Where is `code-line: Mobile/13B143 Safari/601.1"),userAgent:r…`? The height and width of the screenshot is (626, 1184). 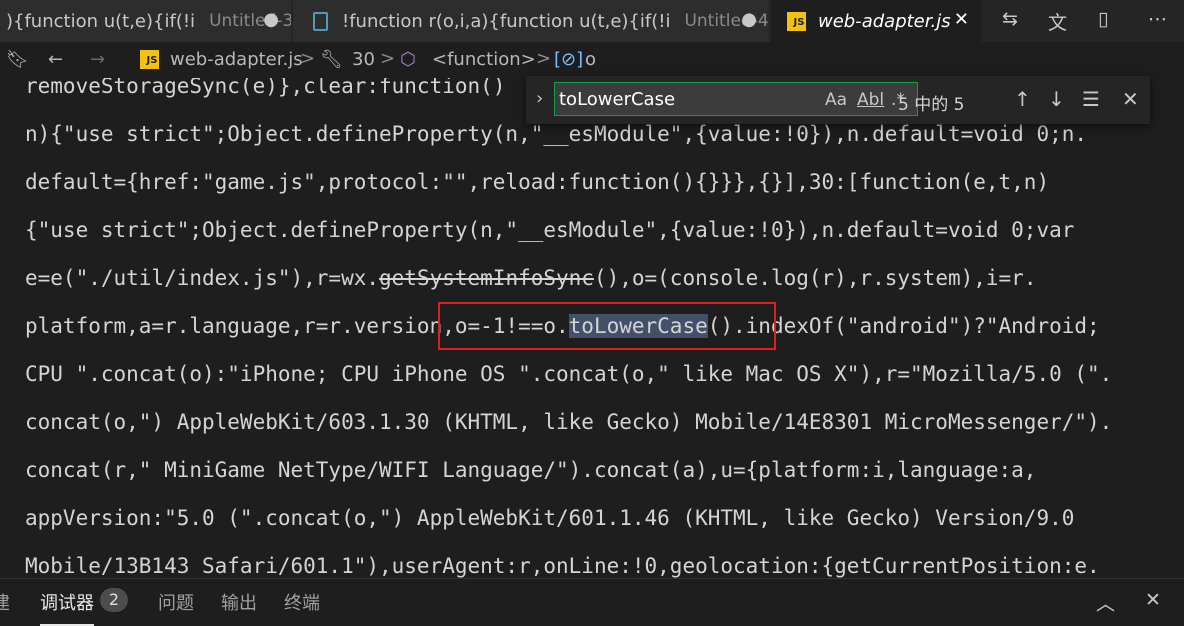 code-line: Mobile/13B143 Safari/601.1"),userAgent:r… is located at coordinates (562, 566).